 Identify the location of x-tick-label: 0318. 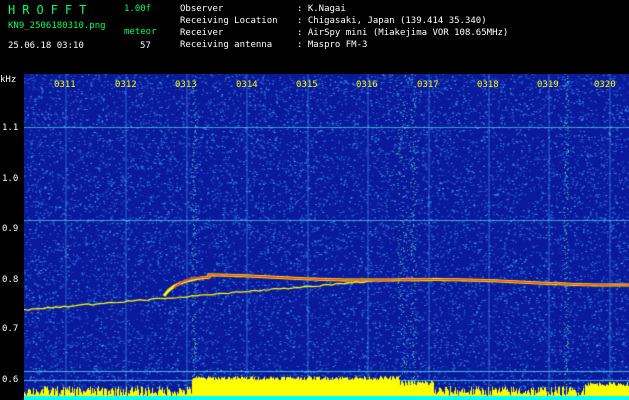
(488, 85).